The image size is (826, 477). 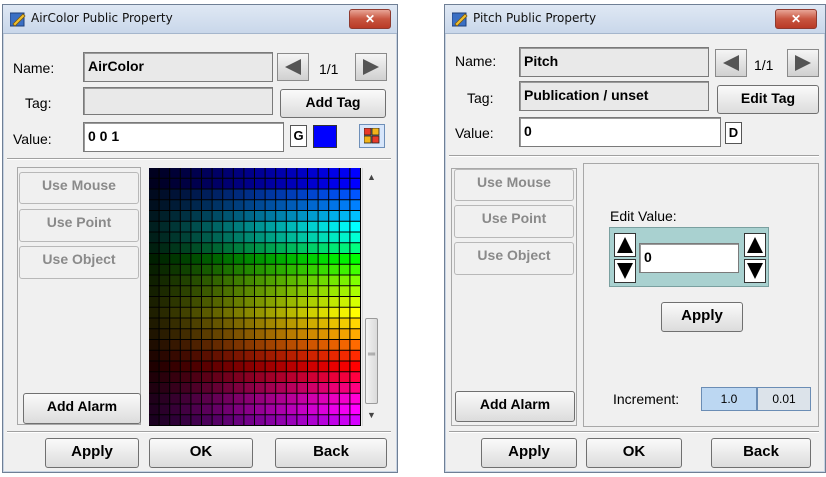 What do you see at coordinates (689, 258) in the screenshot?
I see `edit-value-input: 0` at bounding box center [689, 258].